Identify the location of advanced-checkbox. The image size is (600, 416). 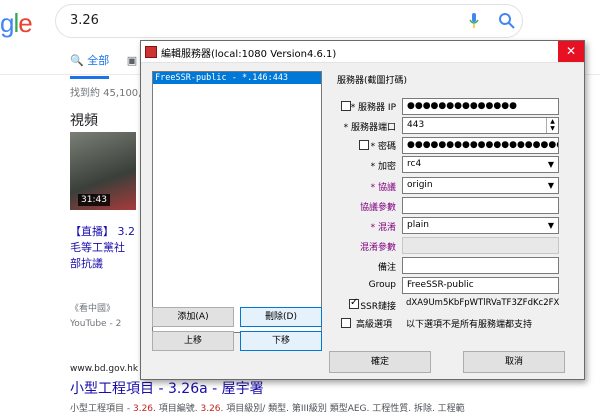
(346, 323).